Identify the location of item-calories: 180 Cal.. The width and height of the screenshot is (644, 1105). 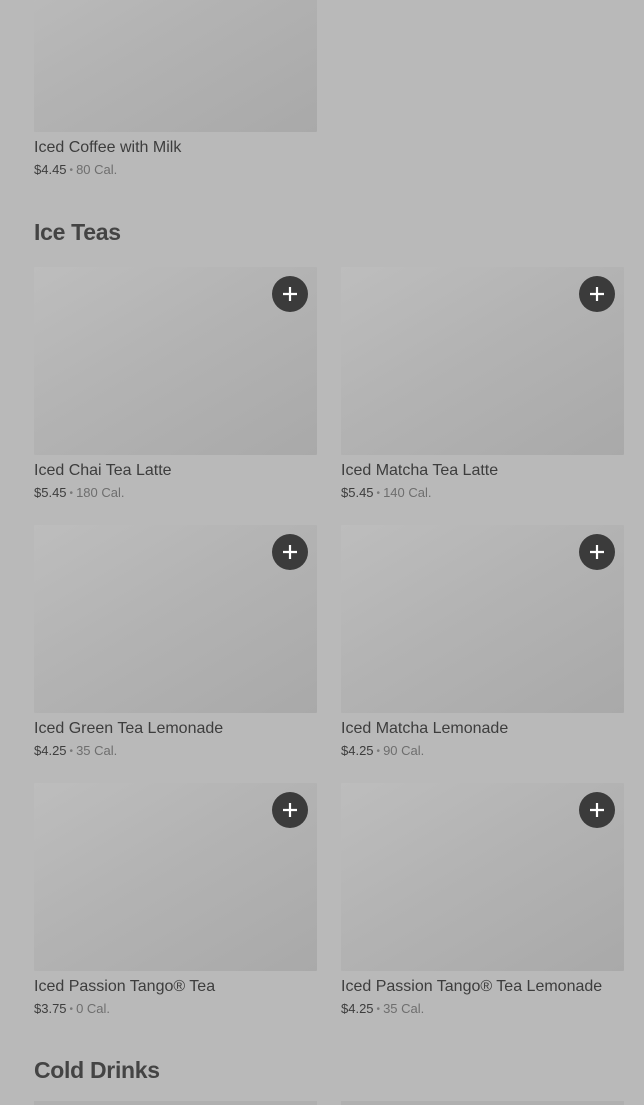
(100, 492).